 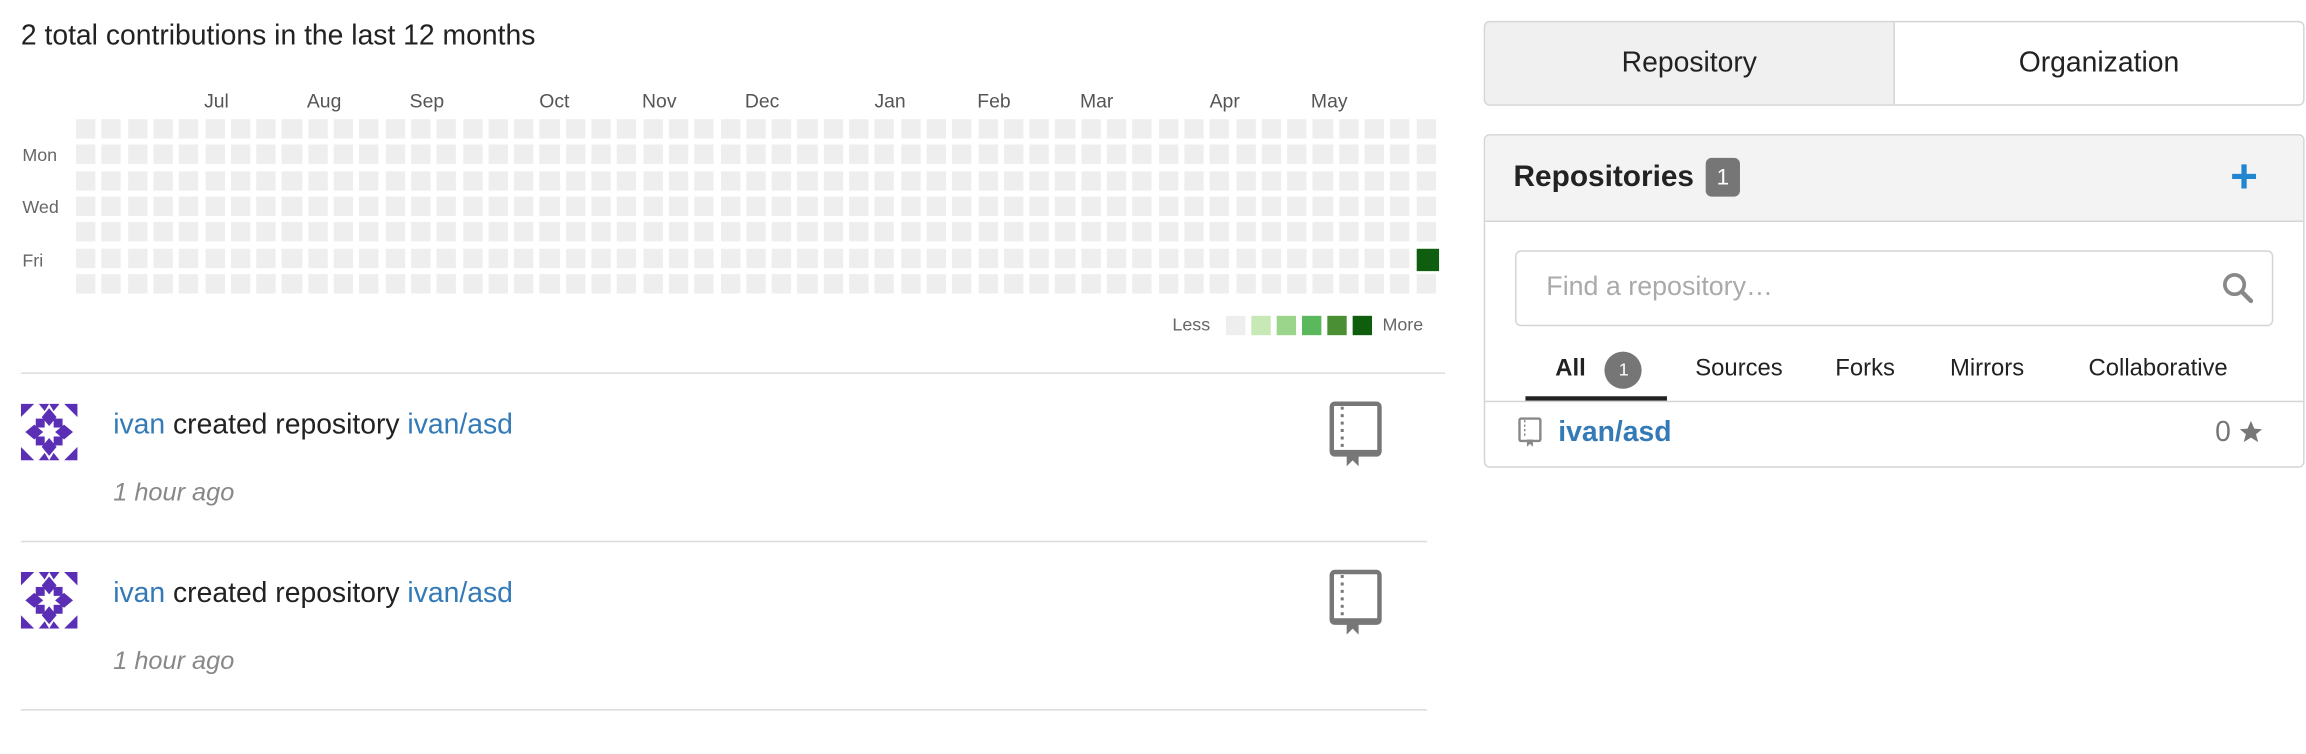 What do you see at coordinates (49, 600) in the screenshot?
I see `user-avatar` at bounding box center [49, 600].